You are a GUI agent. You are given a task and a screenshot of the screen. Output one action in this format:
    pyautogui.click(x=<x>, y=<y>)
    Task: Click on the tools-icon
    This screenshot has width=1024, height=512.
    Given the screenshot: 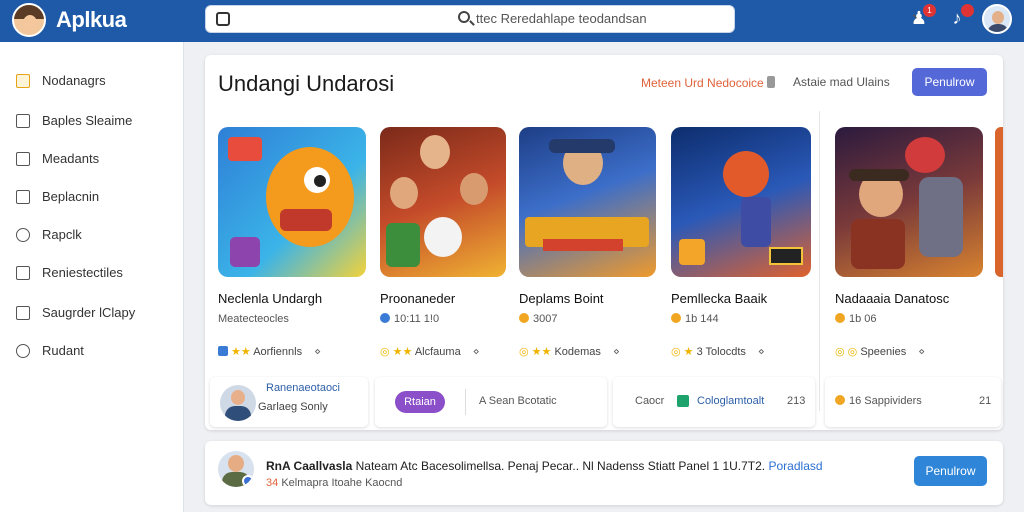 What is the action you would take?
    pyautogui.click(x=23, y=351)
    